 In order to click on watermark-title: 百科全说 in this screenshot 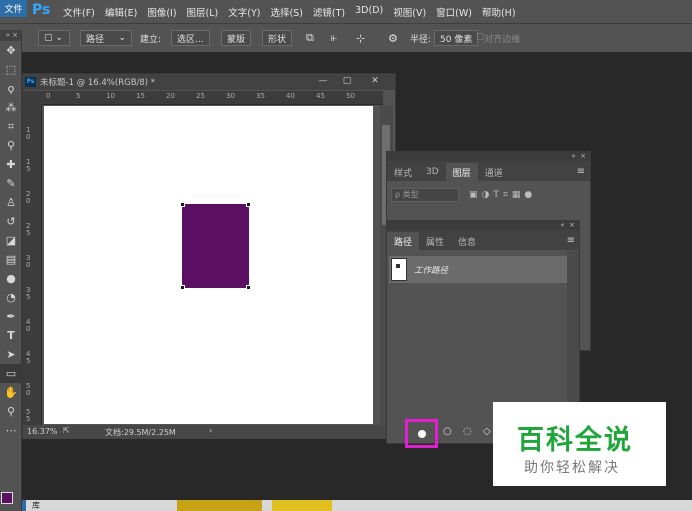, I will do `click(575, 440)`.